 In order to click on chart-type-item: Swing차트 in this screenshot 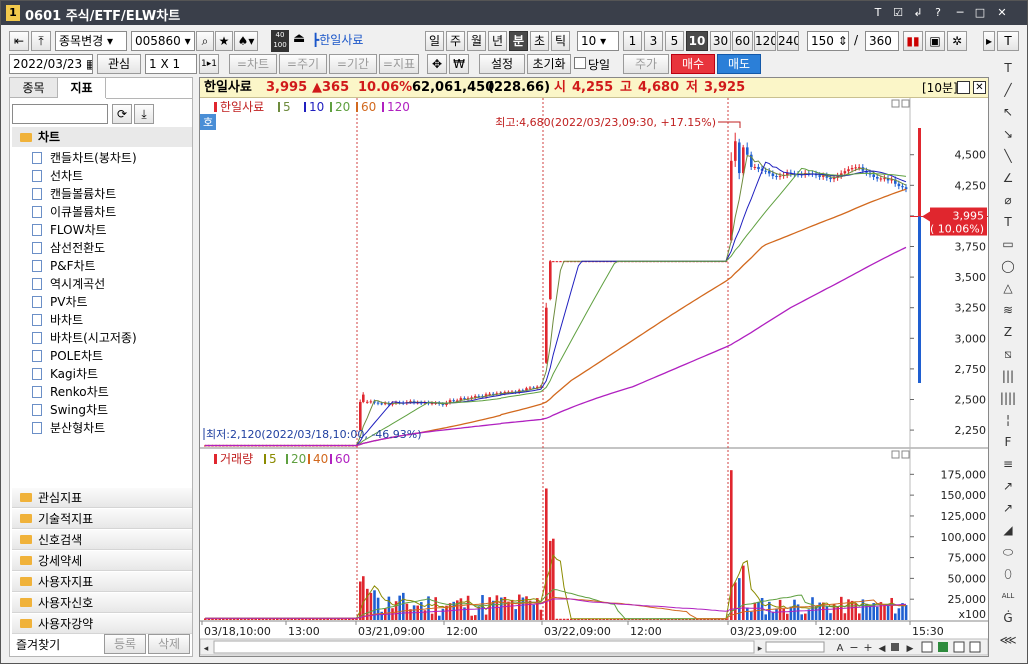, I will do `click(70, 410)`.